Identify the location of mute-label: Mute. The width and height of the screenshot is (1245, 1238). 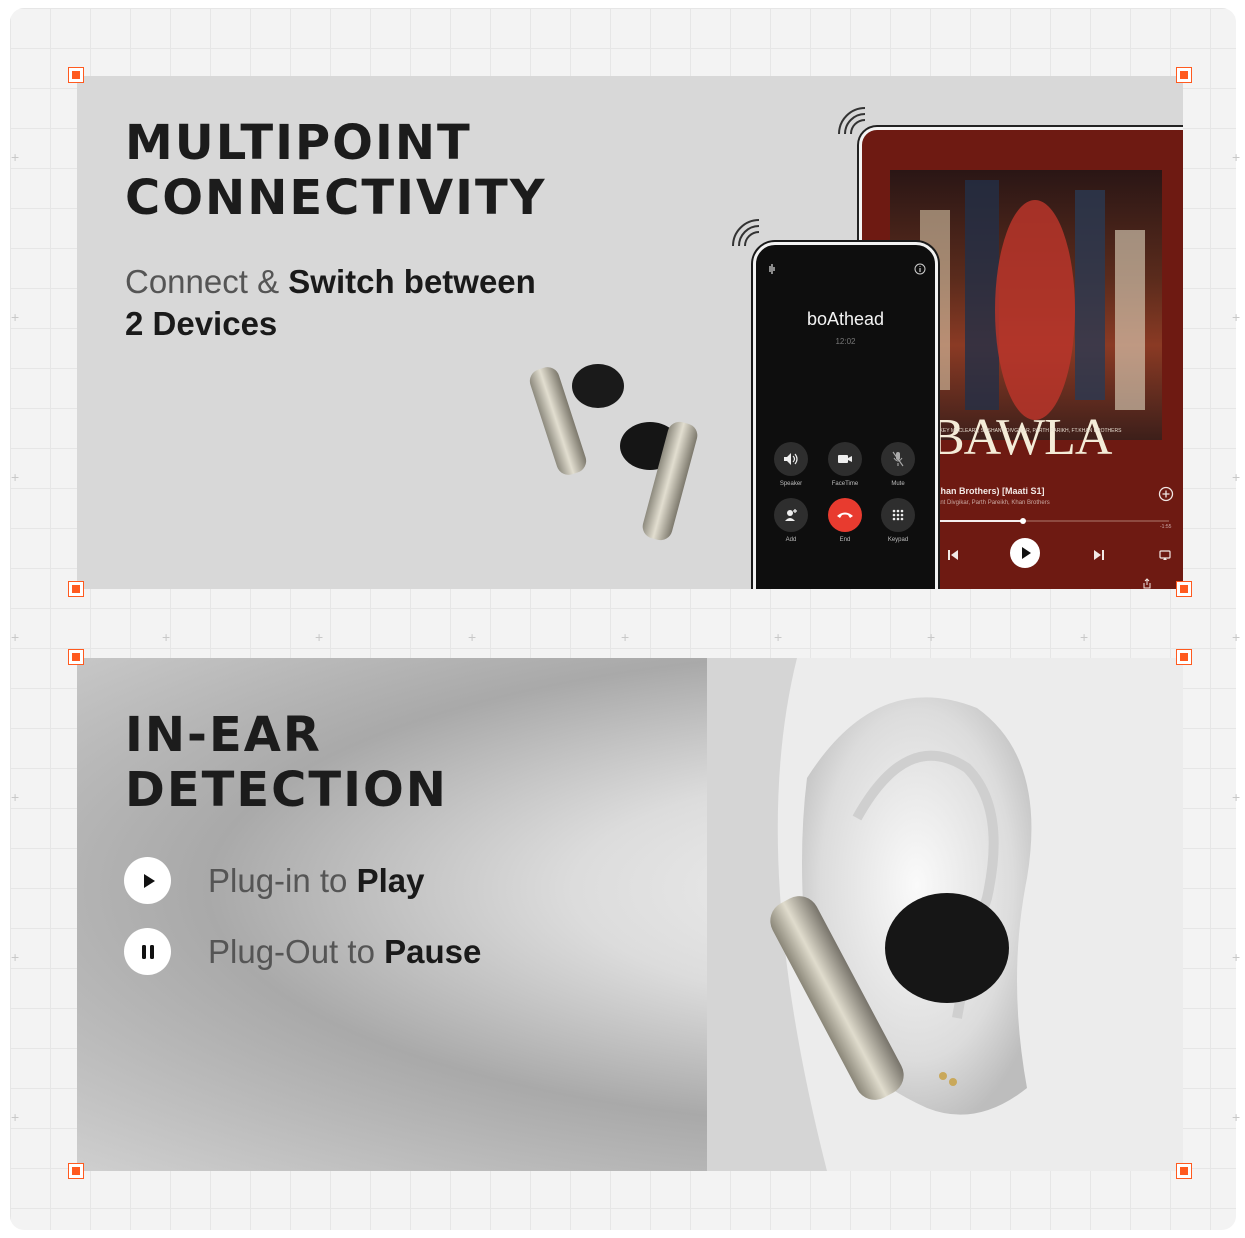
(898, 484).